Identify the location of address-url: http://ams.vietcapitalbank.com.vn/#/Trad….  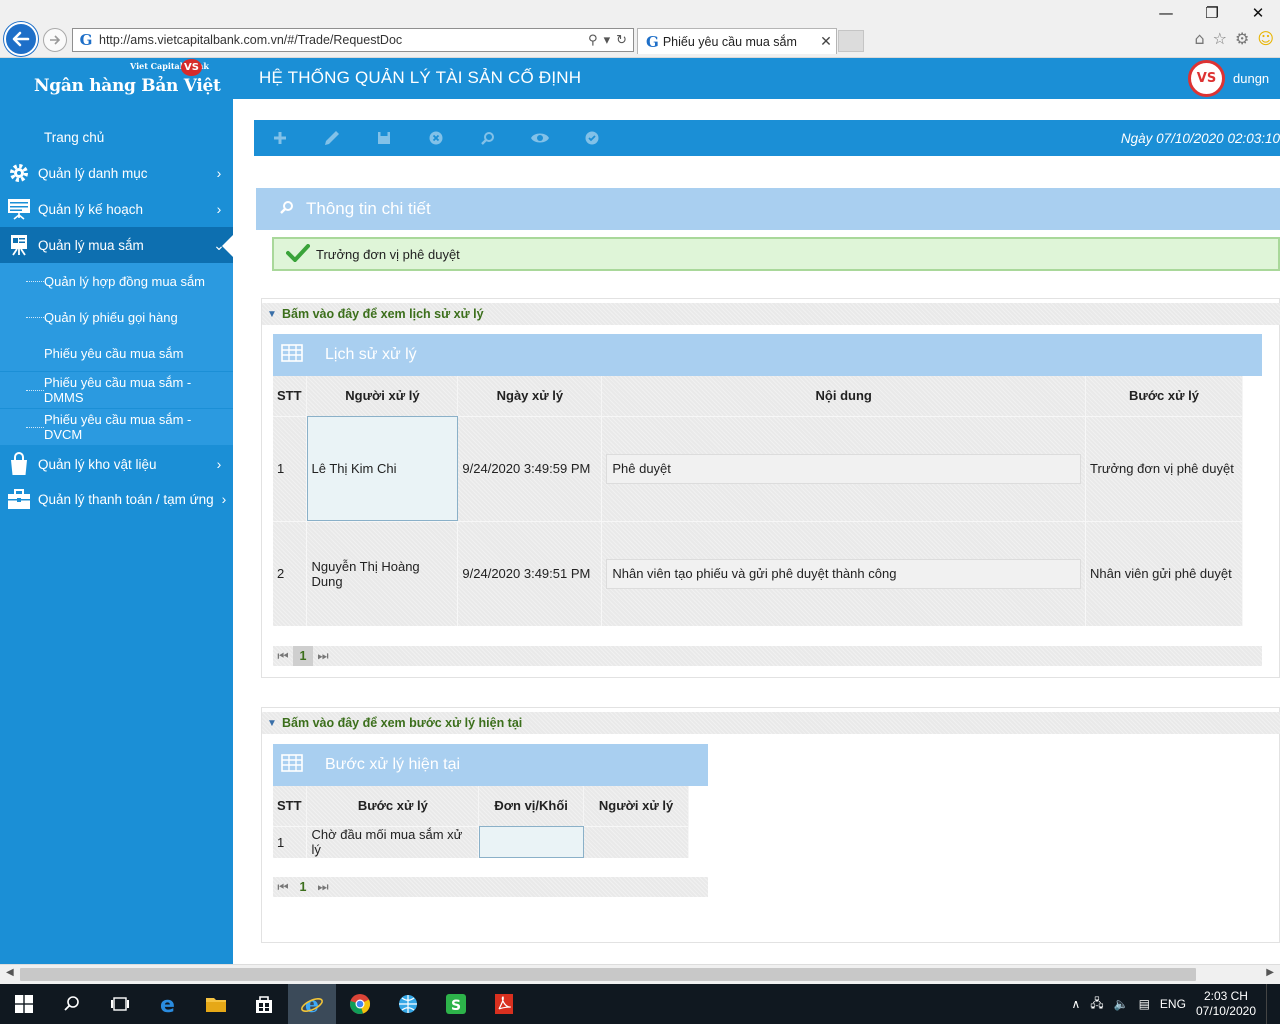
(343, 40).